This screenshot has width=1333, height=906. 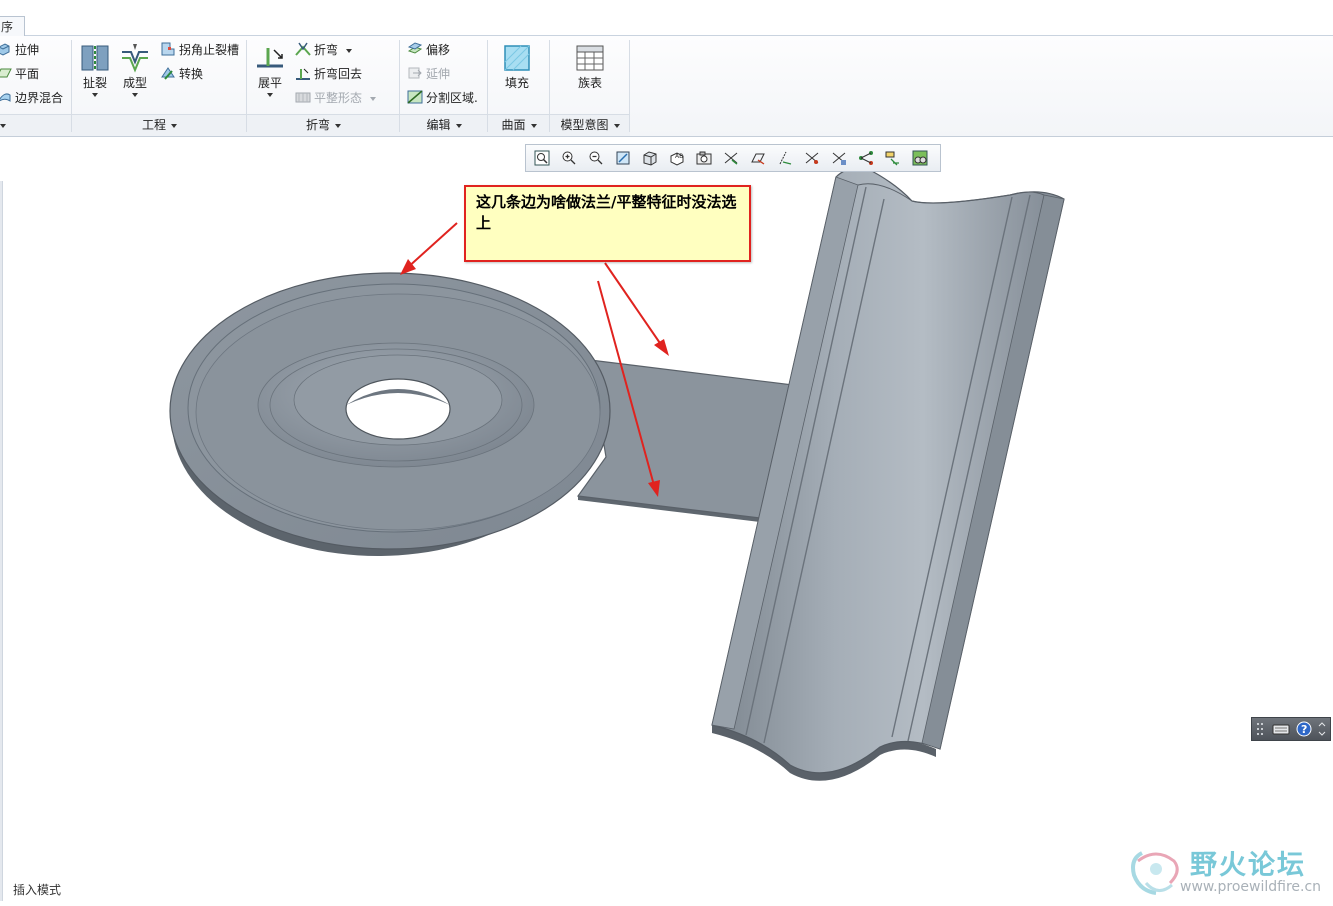 What do you see at coordinates (1251, 887) in the screenshot?
I see `watermark-url: www.proewildfire.cn` at bounding box center [1251, 887].